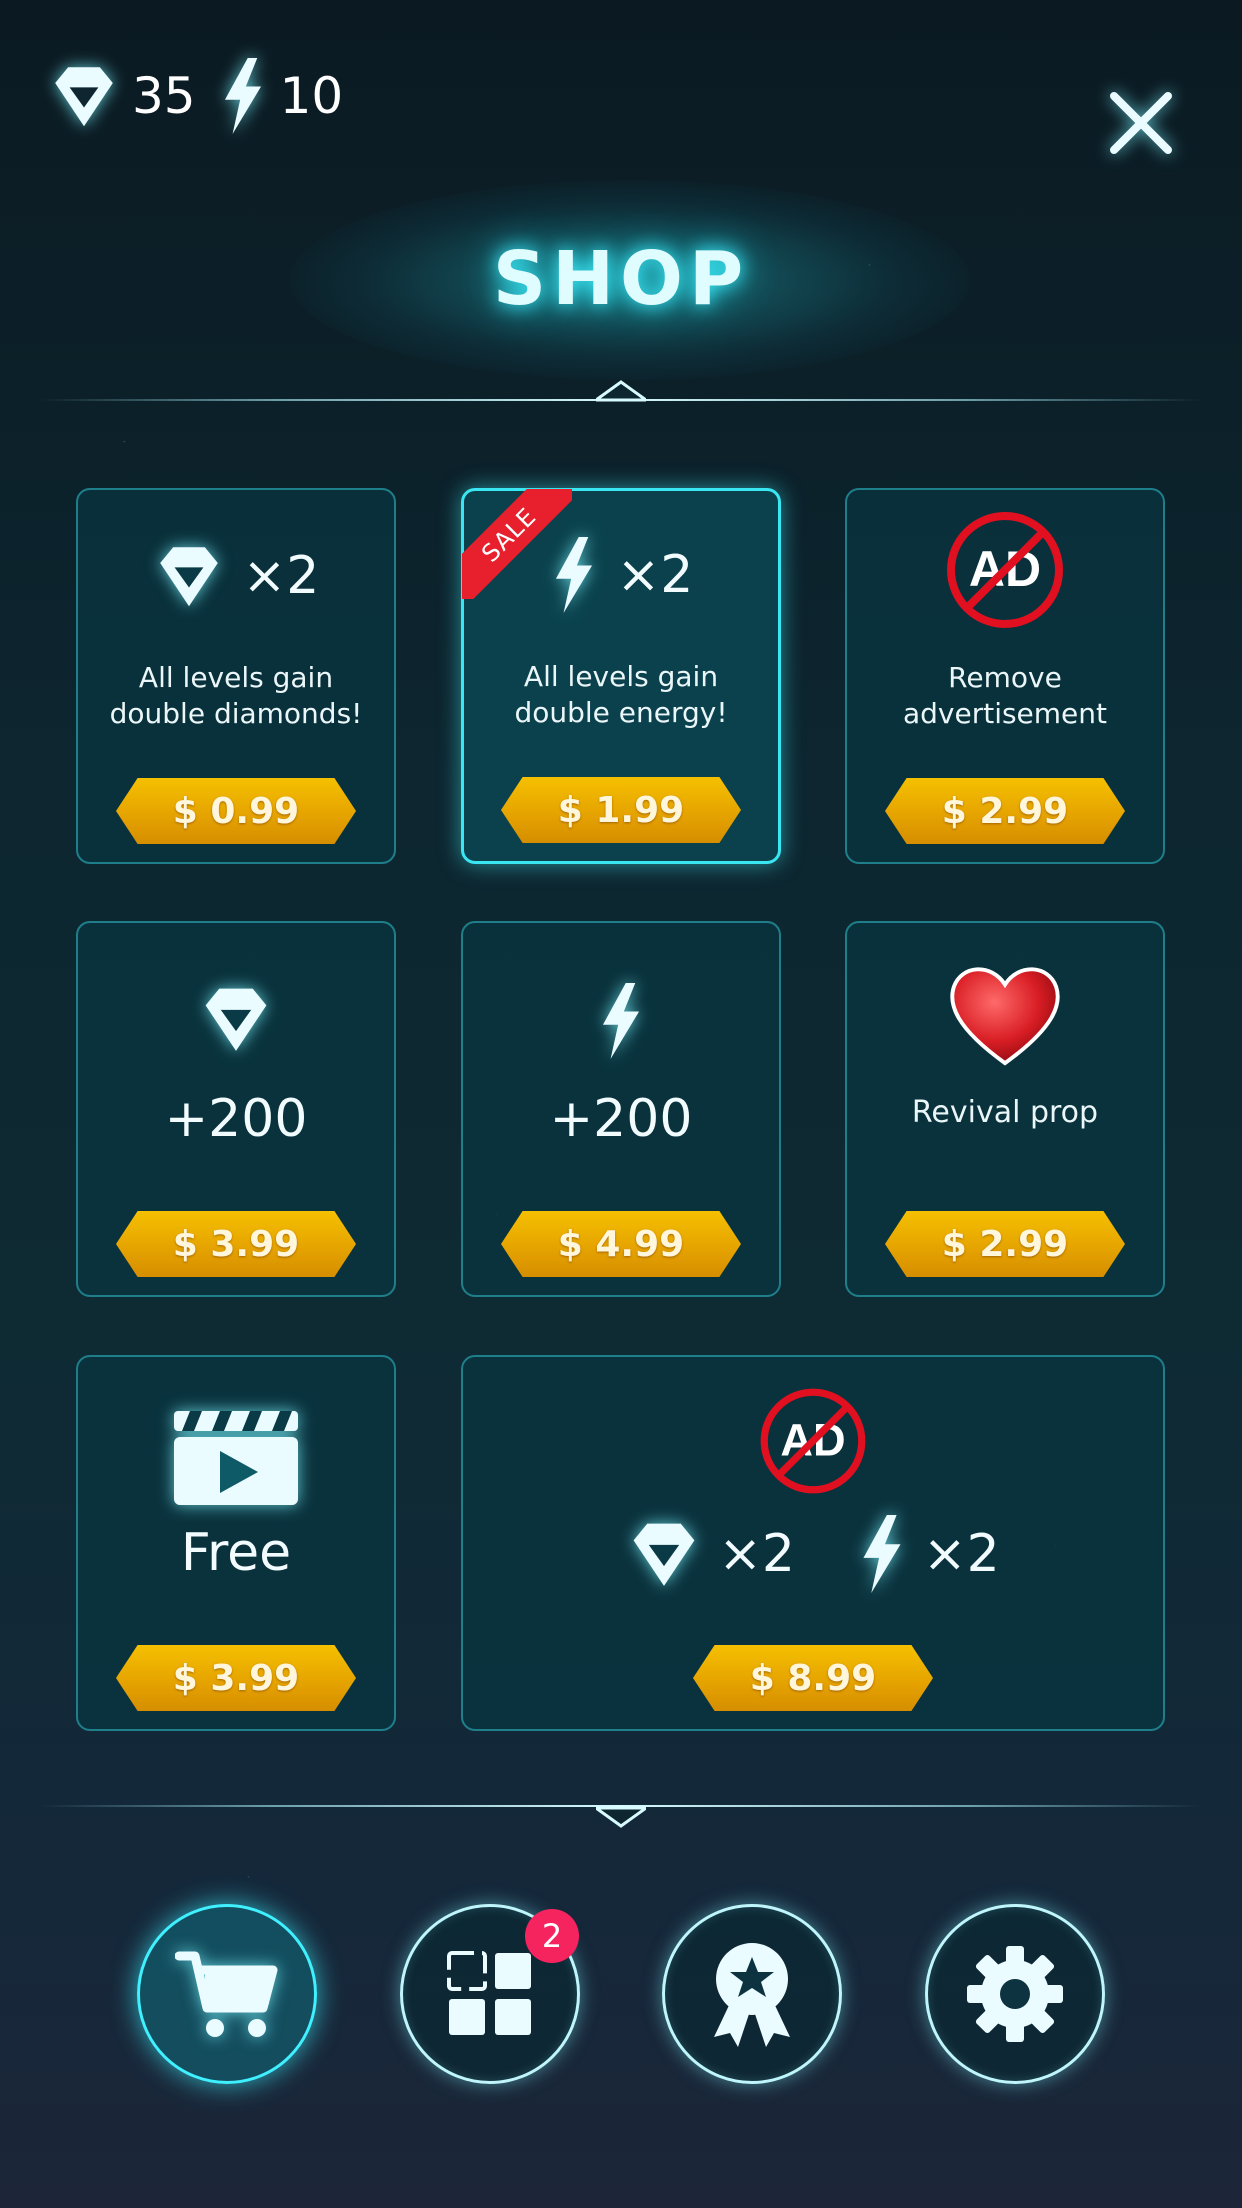  Describe the element at coordinates (236, 1458) in the screenshot. I see `video-icon` at that location.